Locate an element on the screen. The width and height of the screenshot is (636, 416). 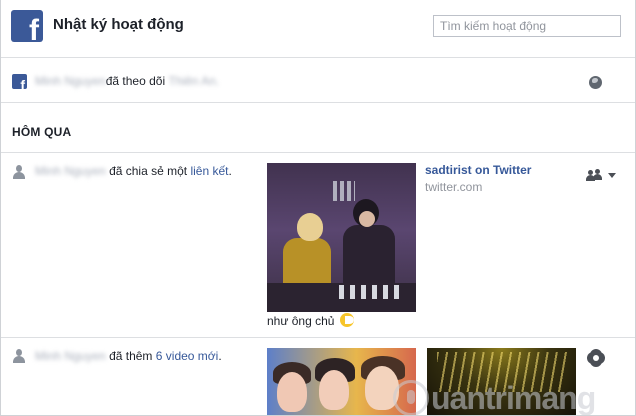
search-input is located at coordinates (527, 26).